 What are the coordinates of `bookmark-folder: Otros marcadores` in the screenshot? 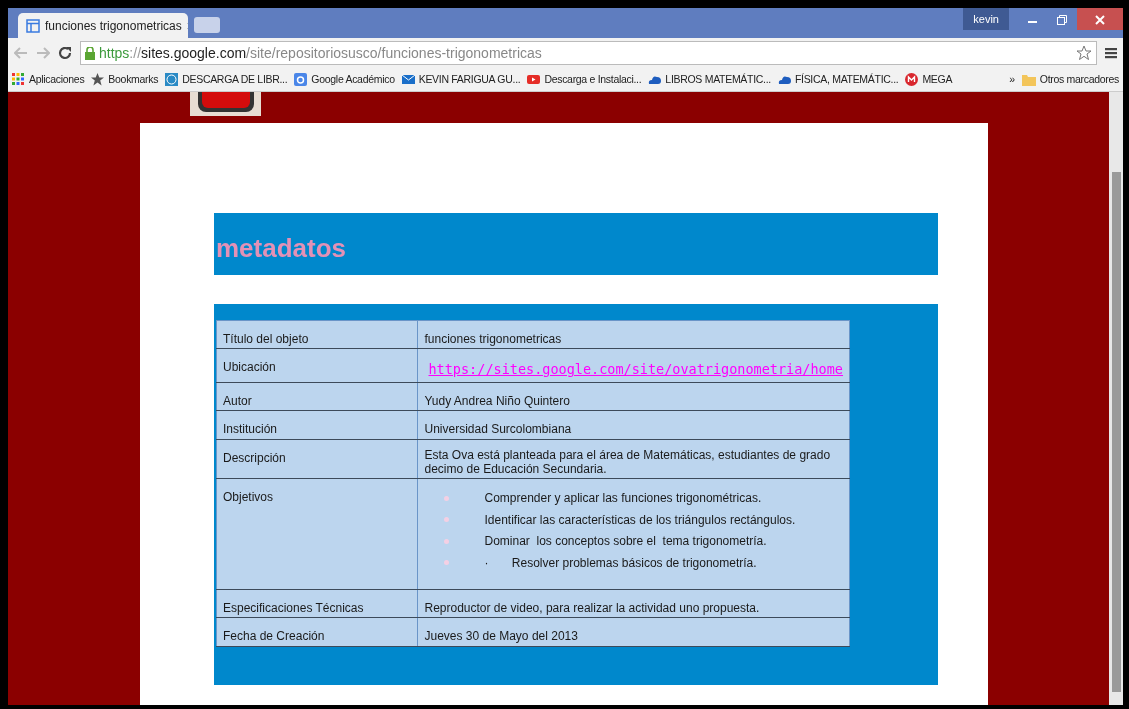 It's located at (1070, 79).